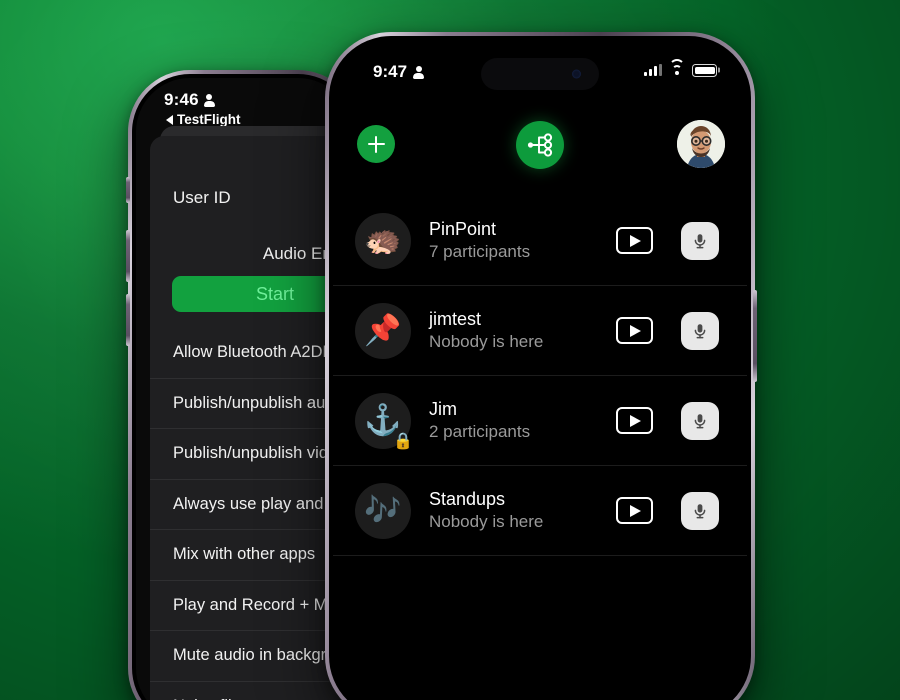 The height and width of the screenshot is (700, 900). I want to click on room-text-block: Jim 2 participants, so click(522, 420).